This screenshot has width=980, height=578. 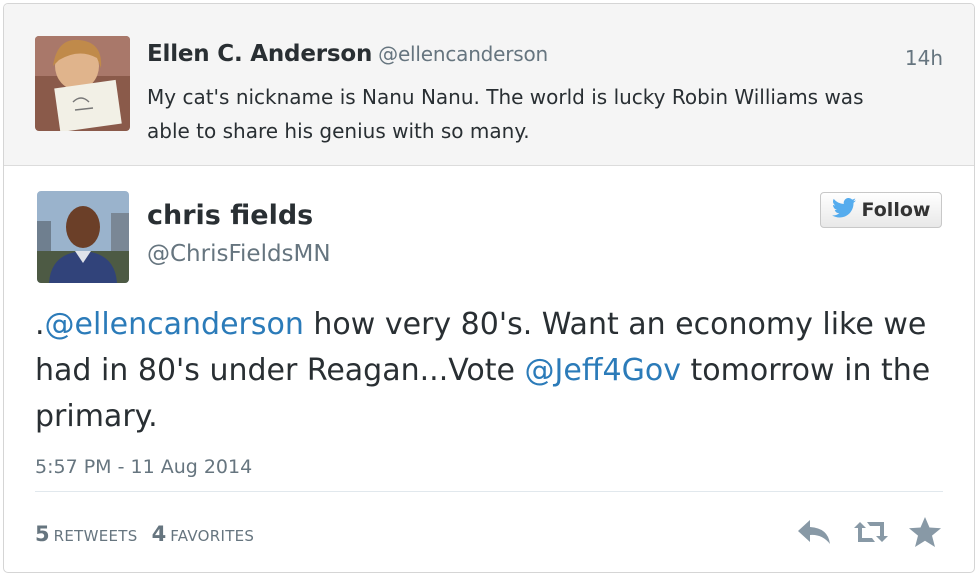 I want to click on mention-link: @Jeff4Gov, so click(x=603, y=370).